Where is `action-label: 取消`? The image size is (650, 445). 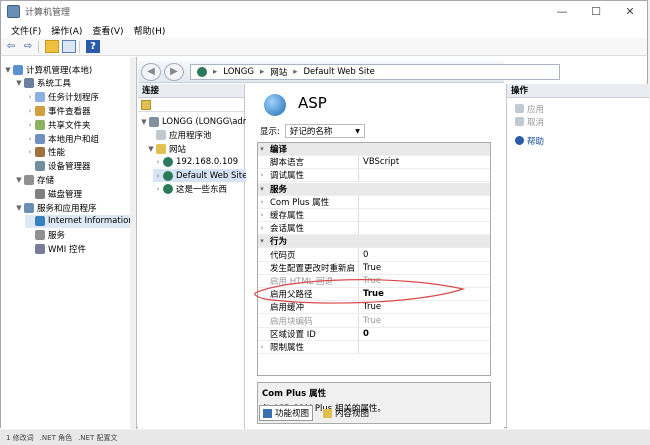 action-label: 取消 is located at coordinates (536, 122).